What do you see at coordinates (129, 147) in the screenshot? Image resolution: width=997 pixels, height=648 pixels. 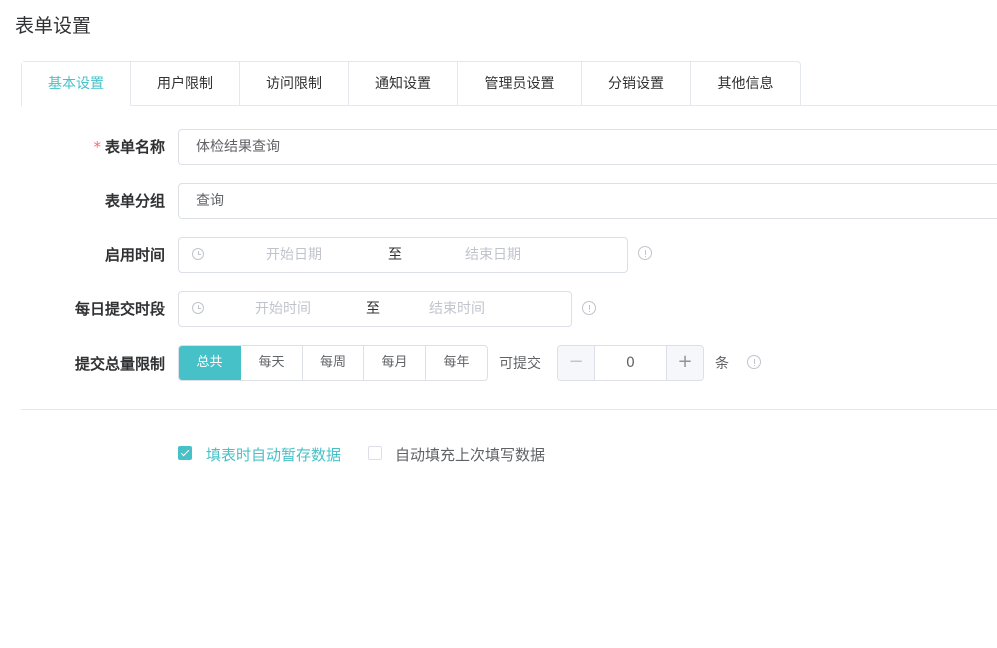 I see `form-name-label: * 表单名称` at bounding box center [129, 147].